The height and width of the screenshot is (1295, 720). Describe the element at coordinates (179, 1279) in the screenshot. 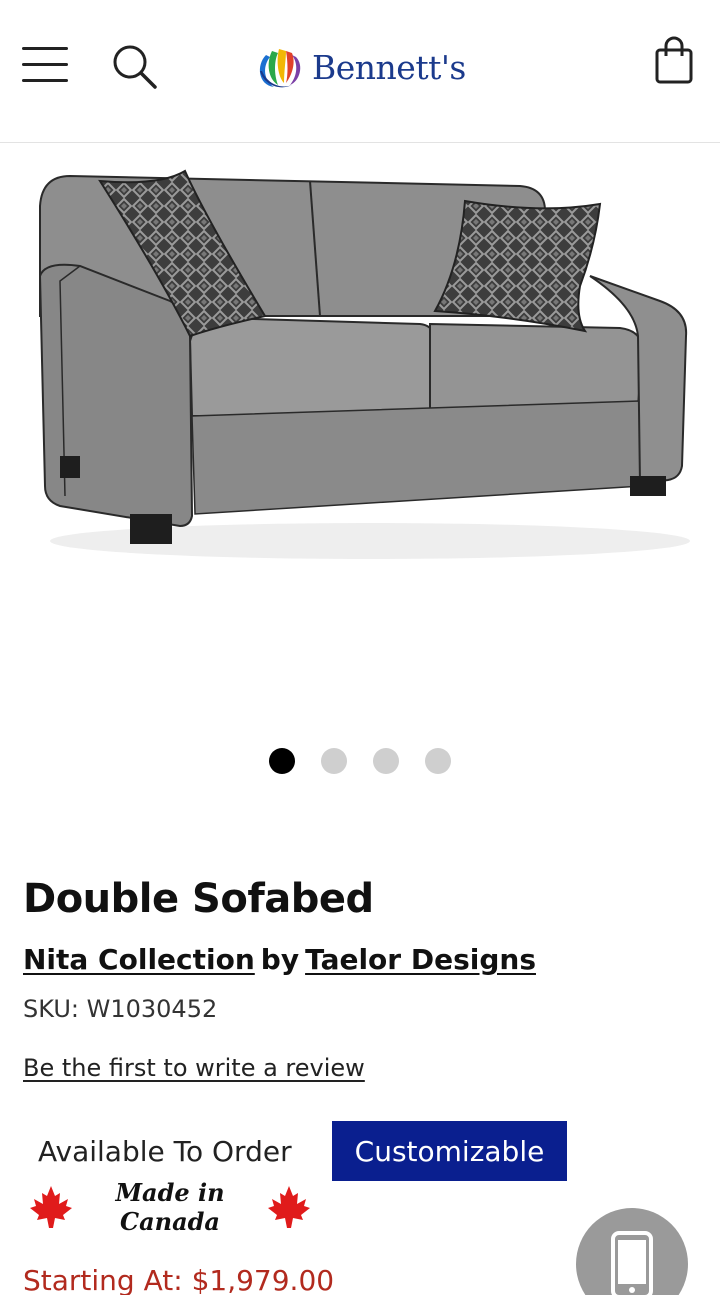

I see `product-price: Starting At: $1,979.00` at that location.